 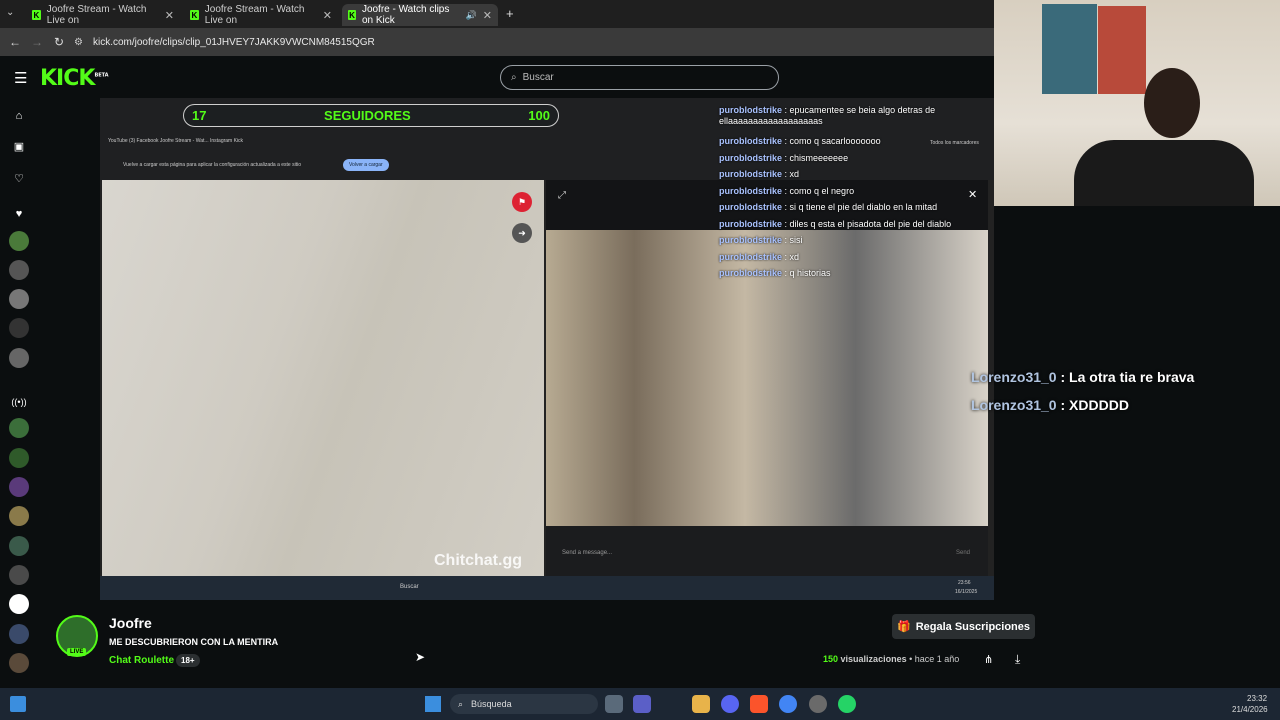 I want to click on category-link: Chat Roulette, so click(x=141, y=660).